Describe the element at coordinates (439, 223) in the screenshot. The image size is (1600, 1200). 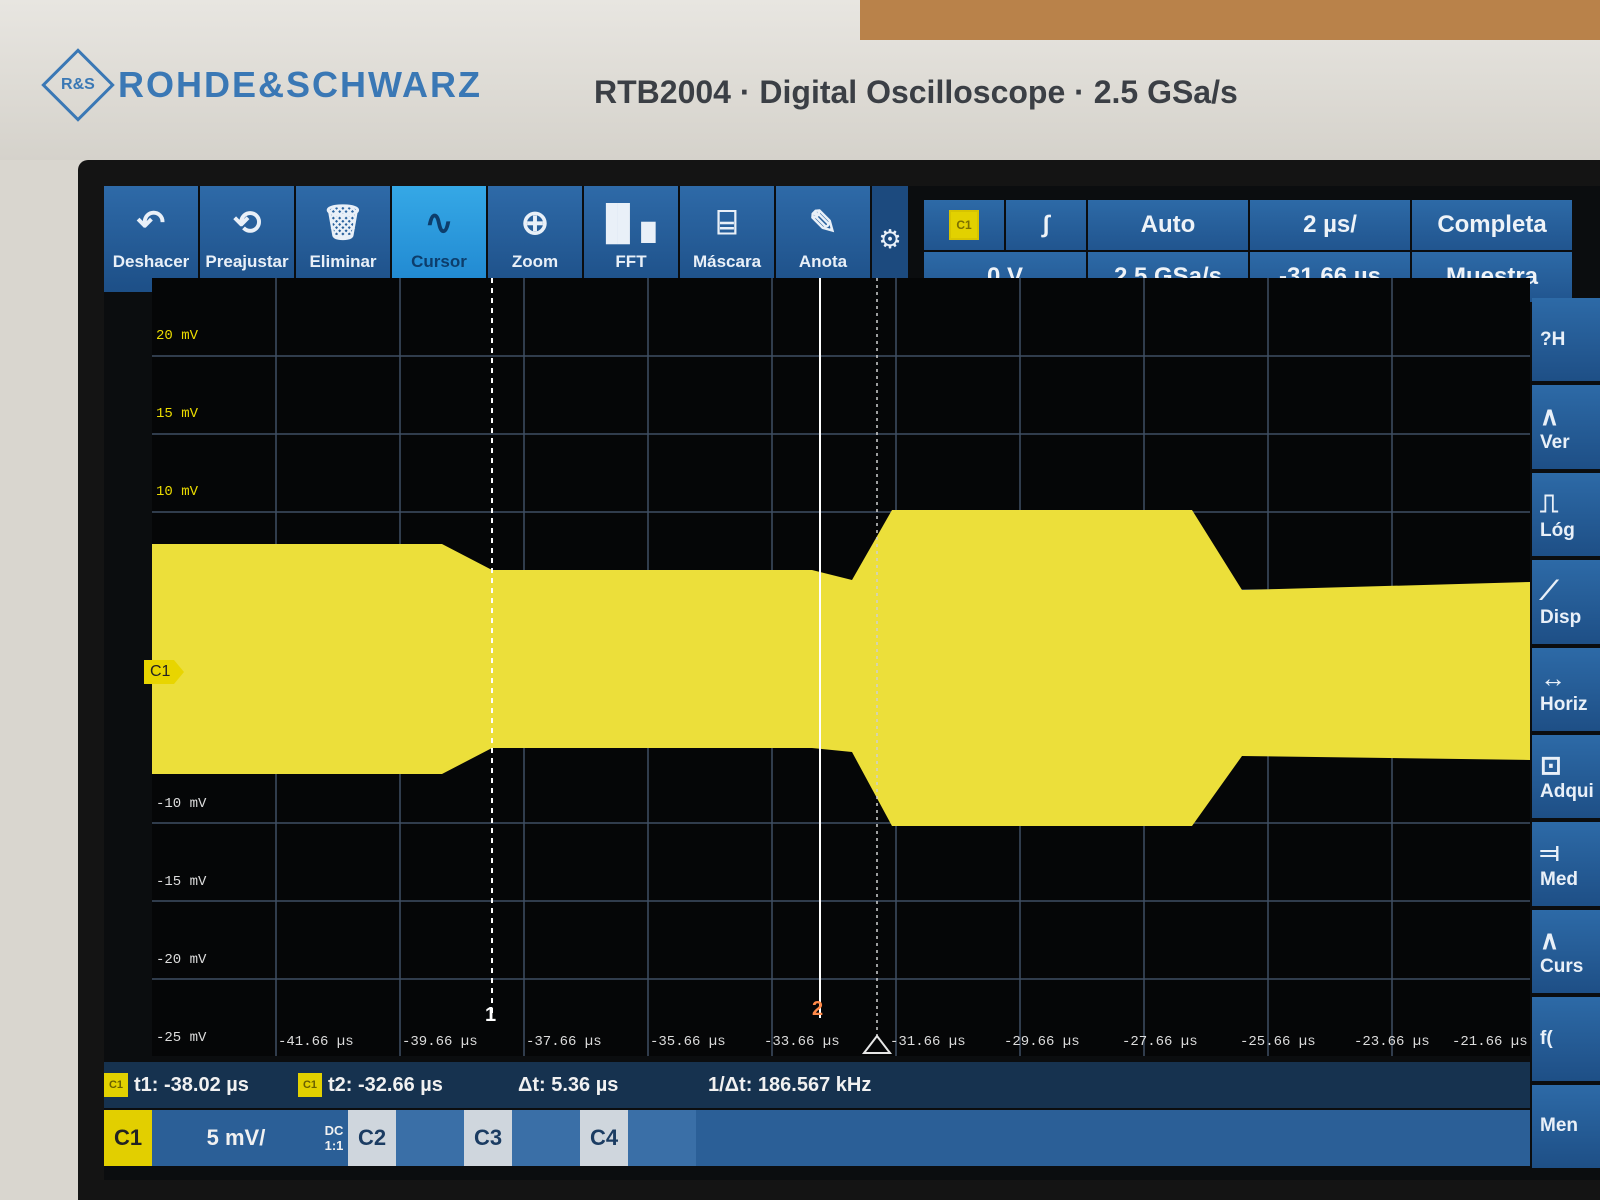
I see `sine-icon: ∿` at that location.